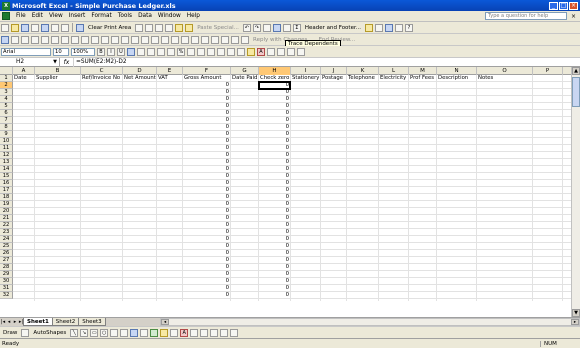  I want to click on decrease-decimal-icon, so click(211, 51).